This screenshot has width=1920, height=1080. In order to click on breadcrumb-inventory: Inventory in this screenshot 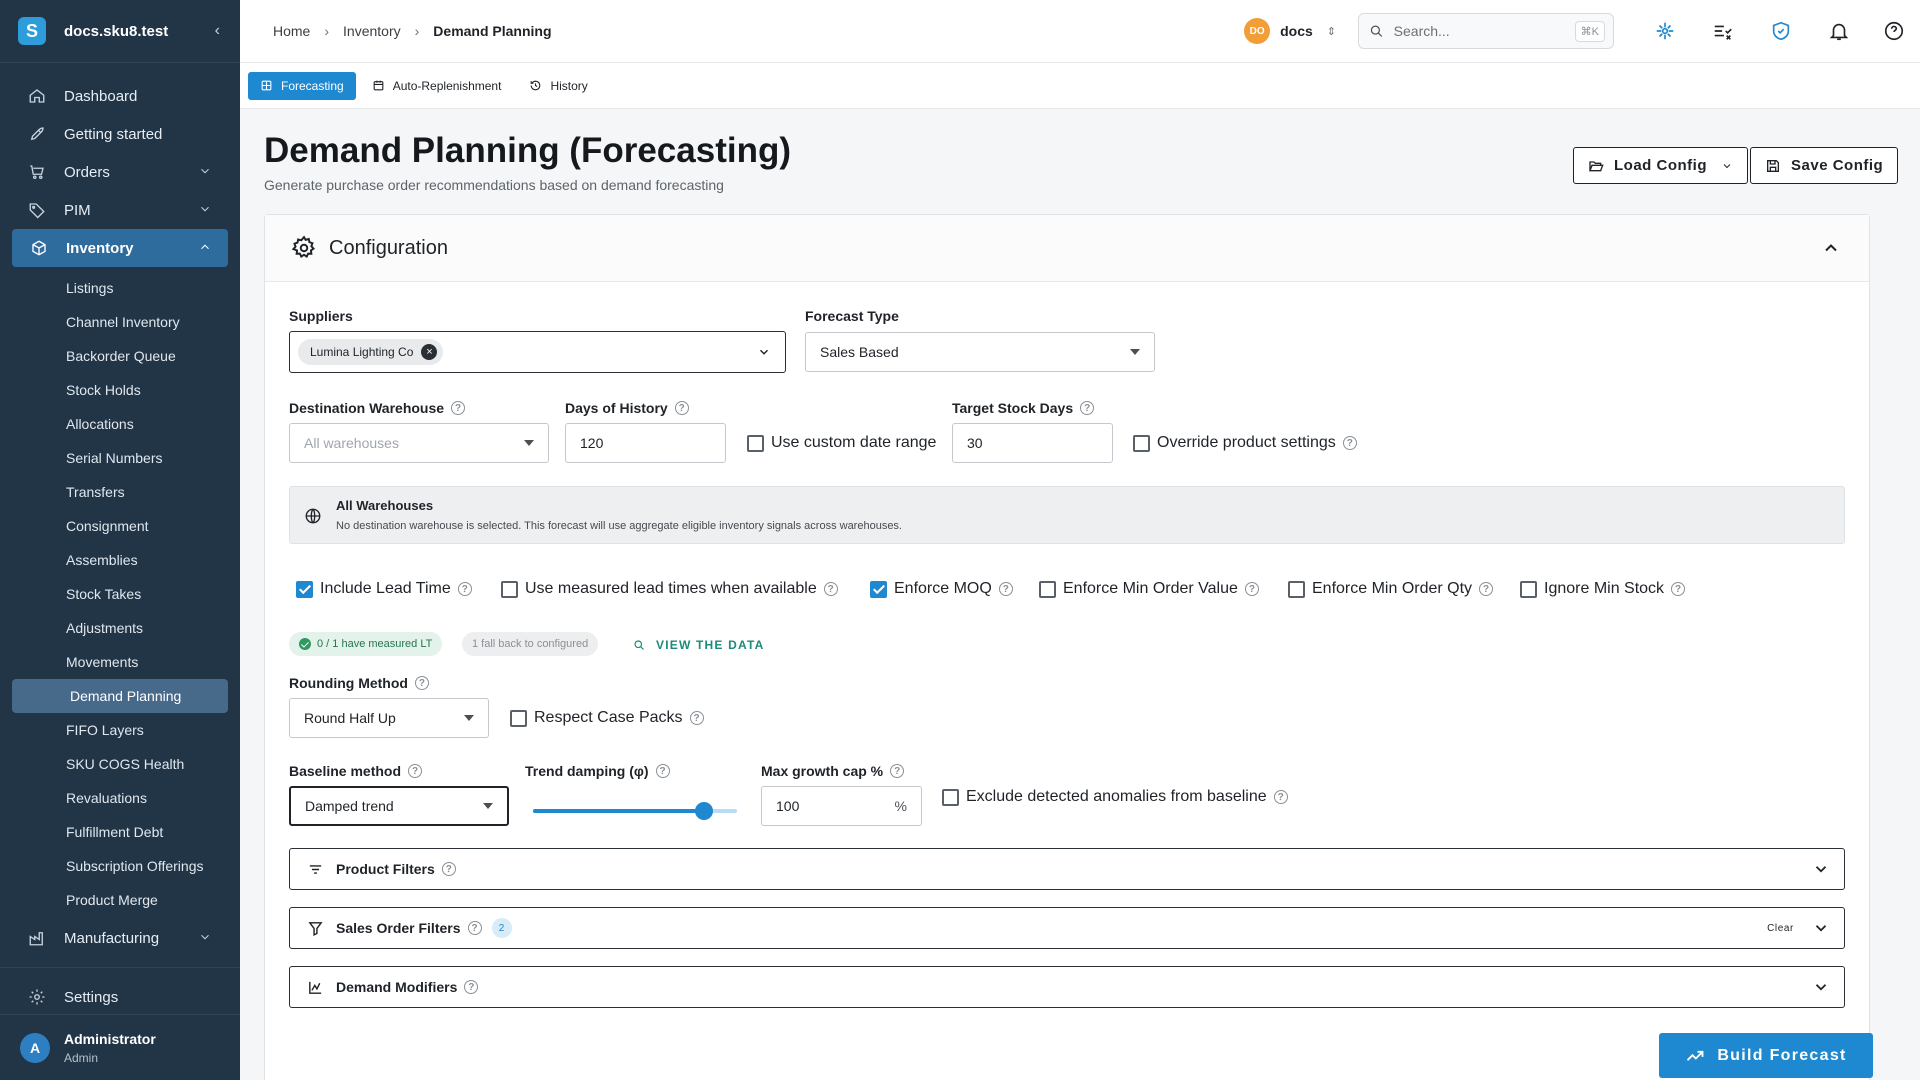, I will do `click(372, 31)`.